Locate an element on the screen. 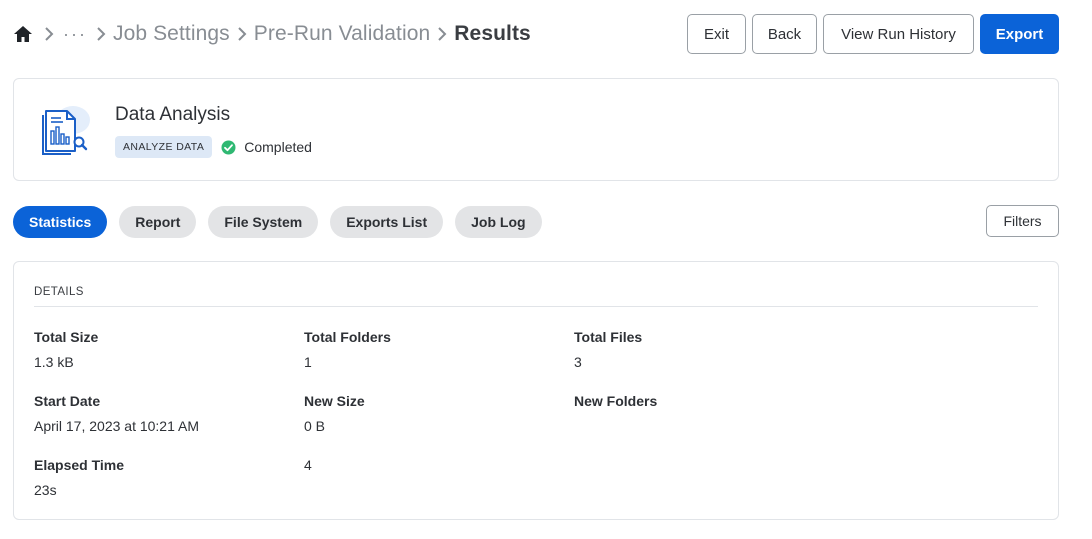 Image resolution: width=1092 pixels, height=539 pixels. tab-statistics: Statistics is located at coordinates (60, 222).